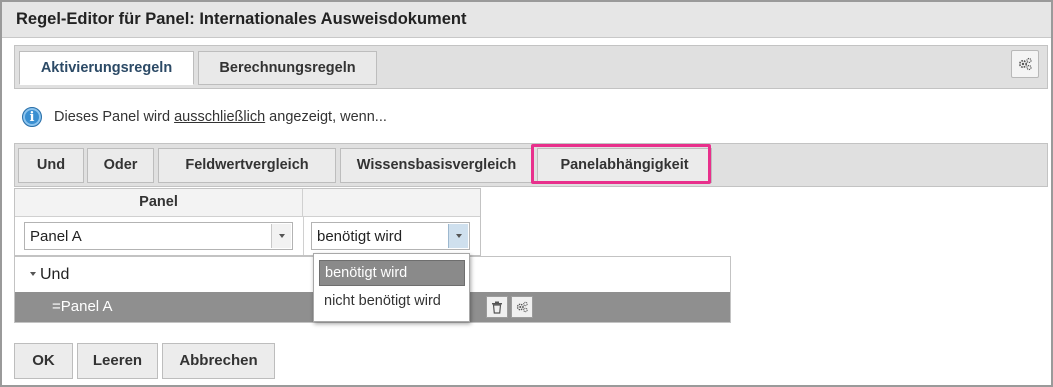 This screenshot has width=1053, height=387. I want to click on info-text-before: Dieses Panel wird, so click(114, 117).